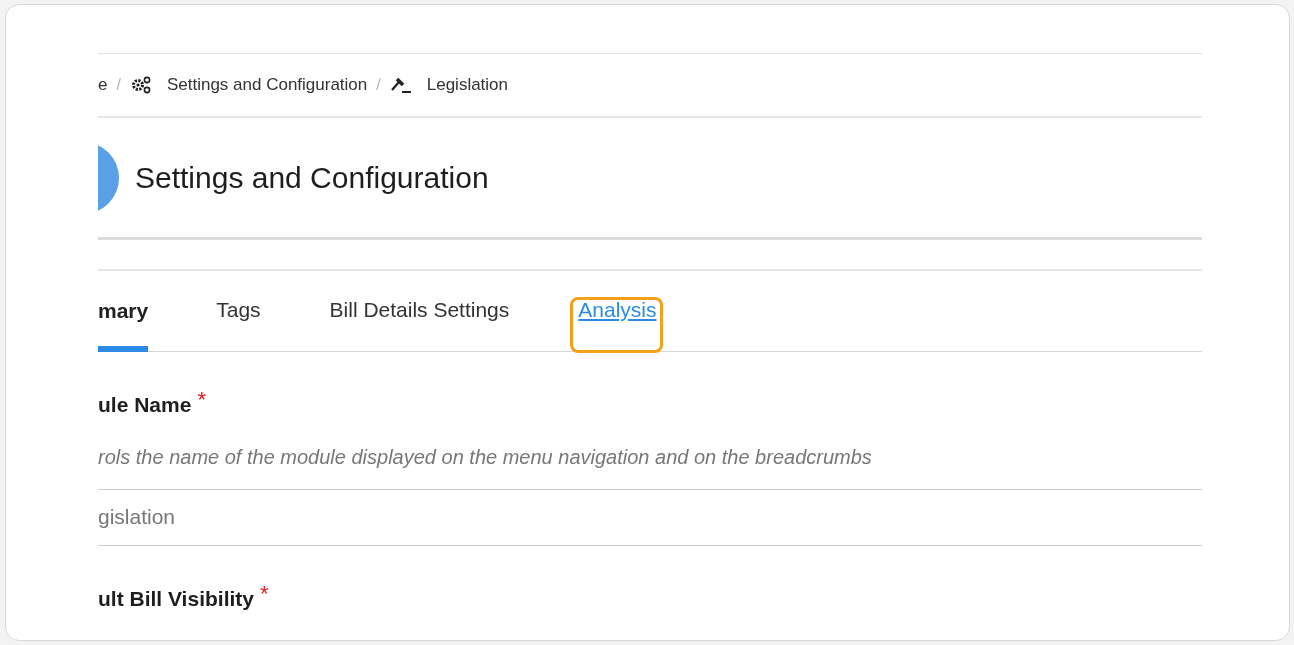 The height and width of the screenshot is (645, 1294). I want to click on breadcrumb-link: e, so click(103, 85).